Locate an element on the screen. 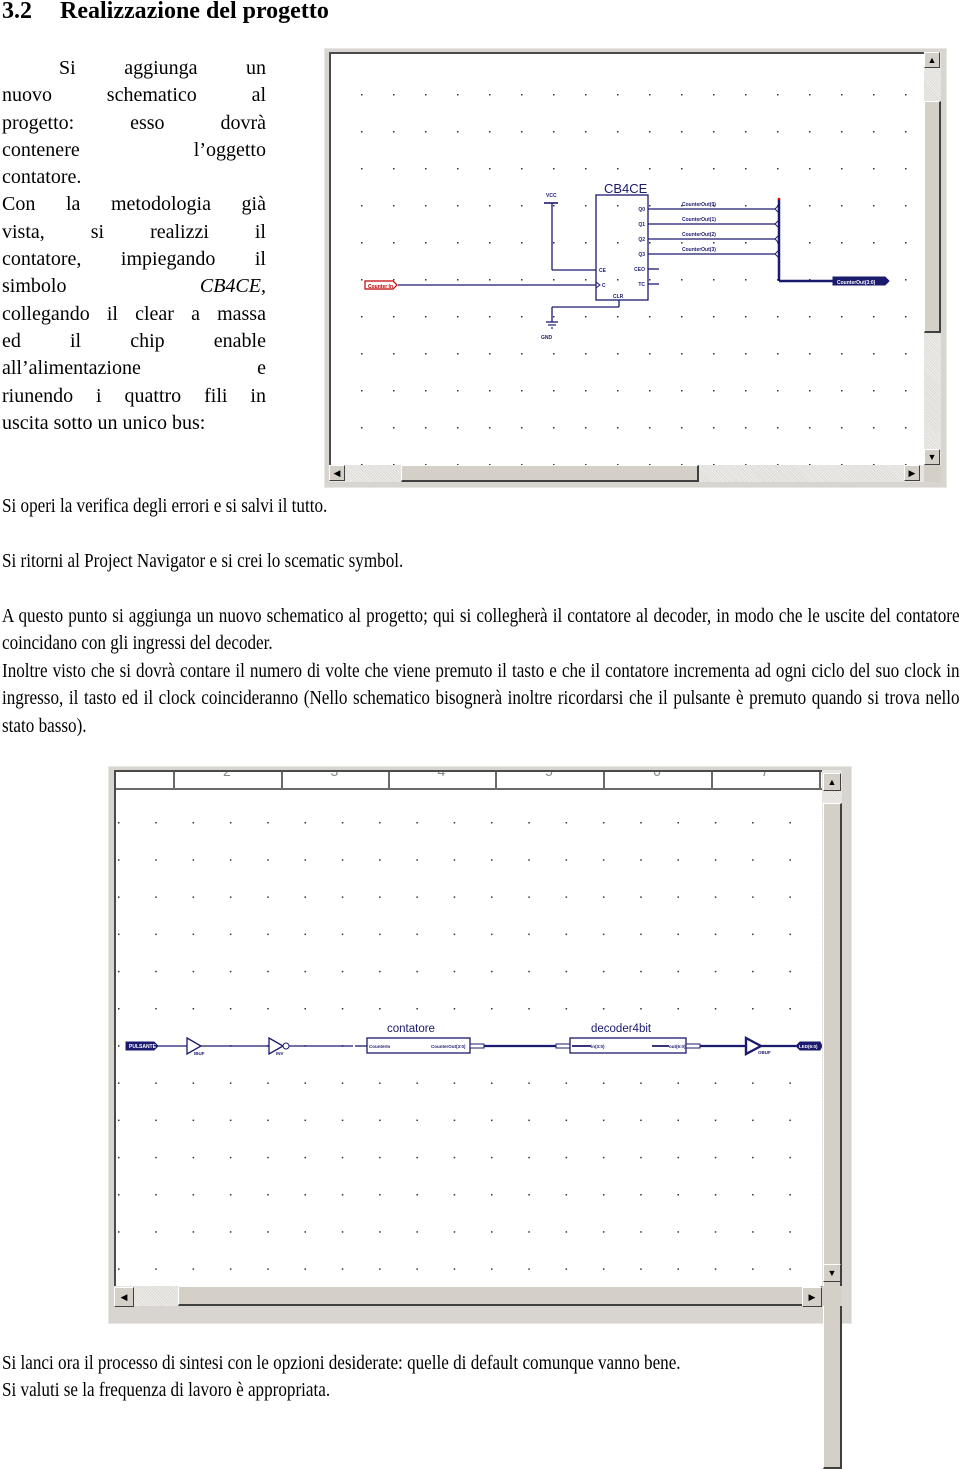 The width and height of the screenshot is (960, 1469). vertical-scroll-thumb is located at coordinates (932, 217).